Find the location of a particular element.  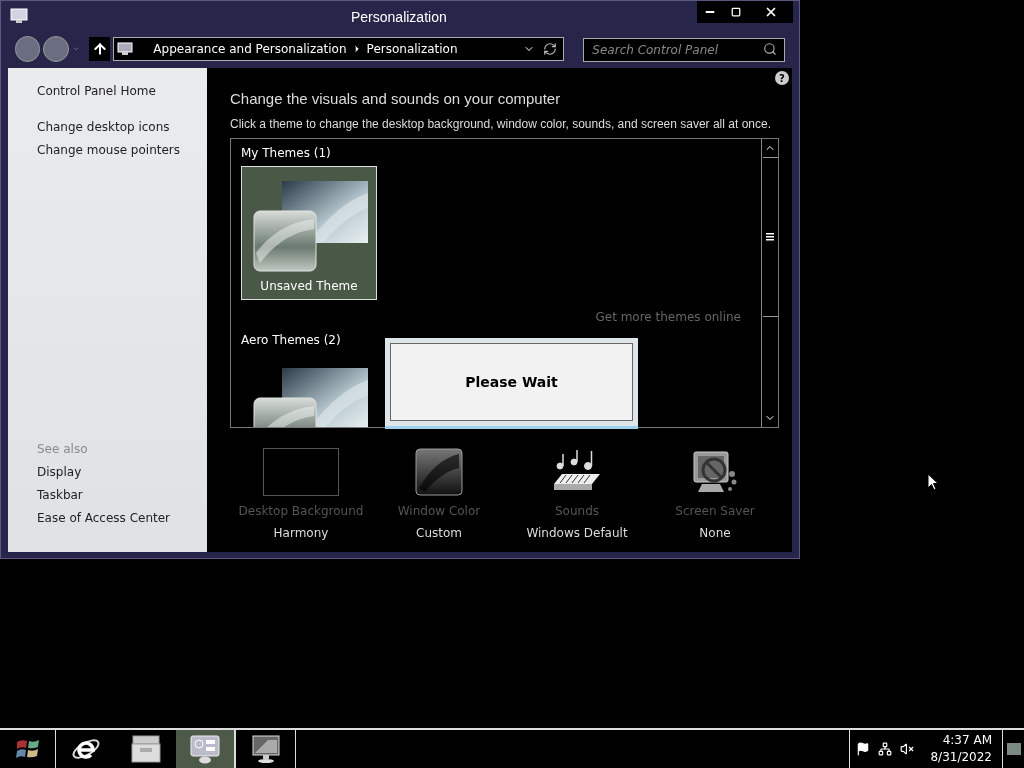

forward-button is located at coordinates (56, 49).